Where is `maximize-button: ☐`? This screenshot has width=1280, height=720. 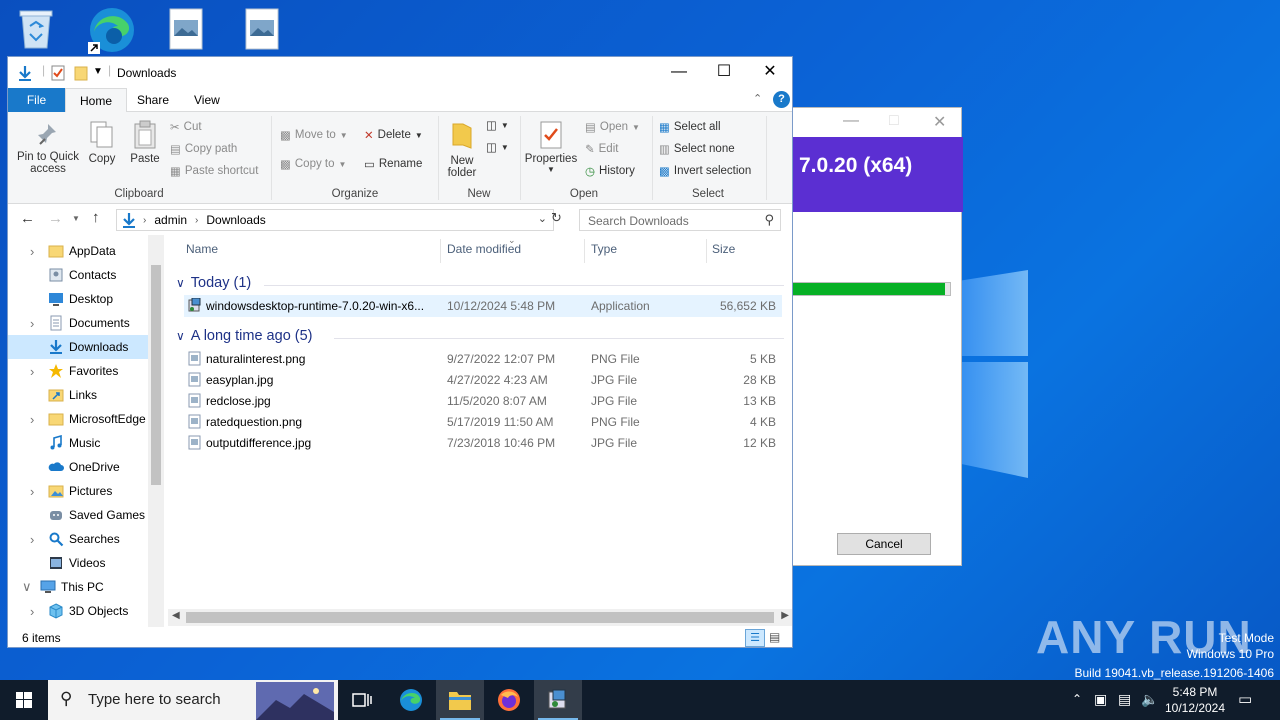
maximize-button: ☐ is located at coordinates (724, 72).